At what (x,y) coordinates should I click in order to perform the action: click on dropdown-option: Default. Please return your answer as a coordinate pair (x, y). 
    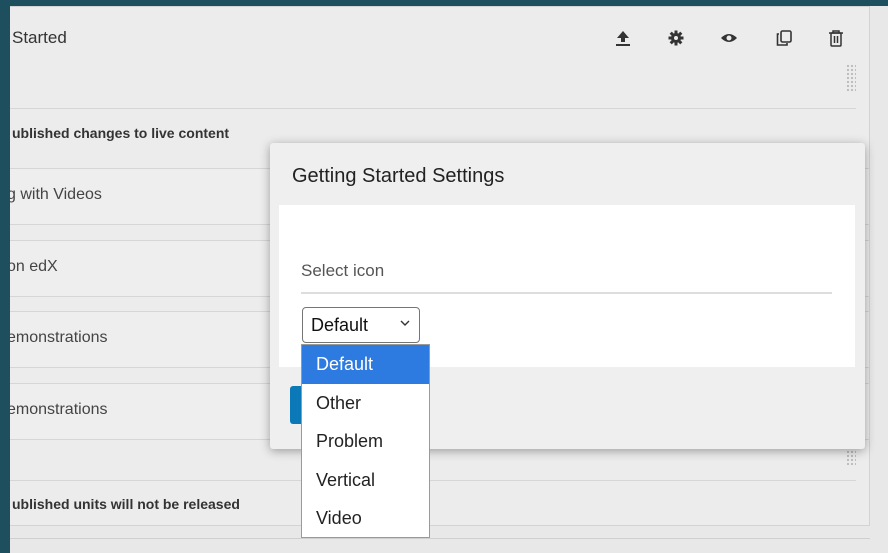
    Looking at the image, I should click on (365, 364).